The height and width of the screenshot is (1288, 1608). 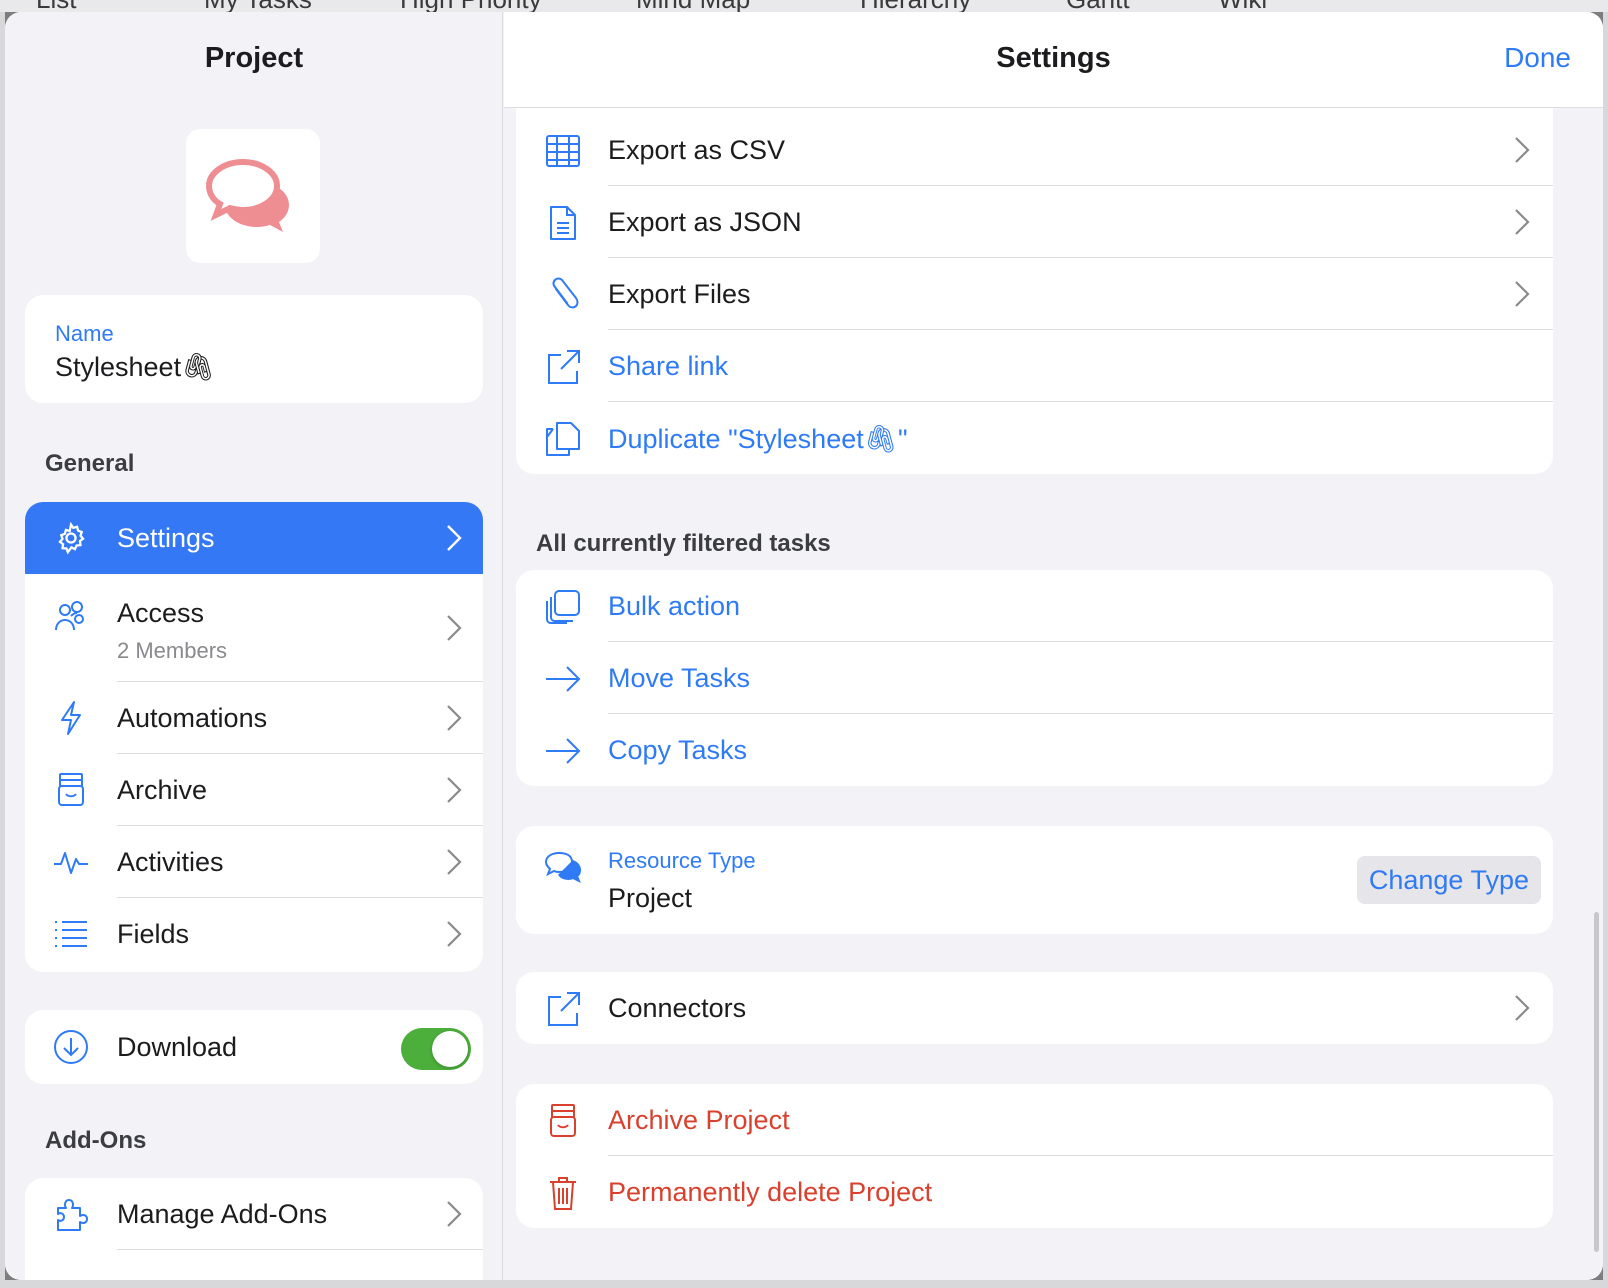 I want to click on connectors-card: Connectors, so click(x=1034, y=1008).